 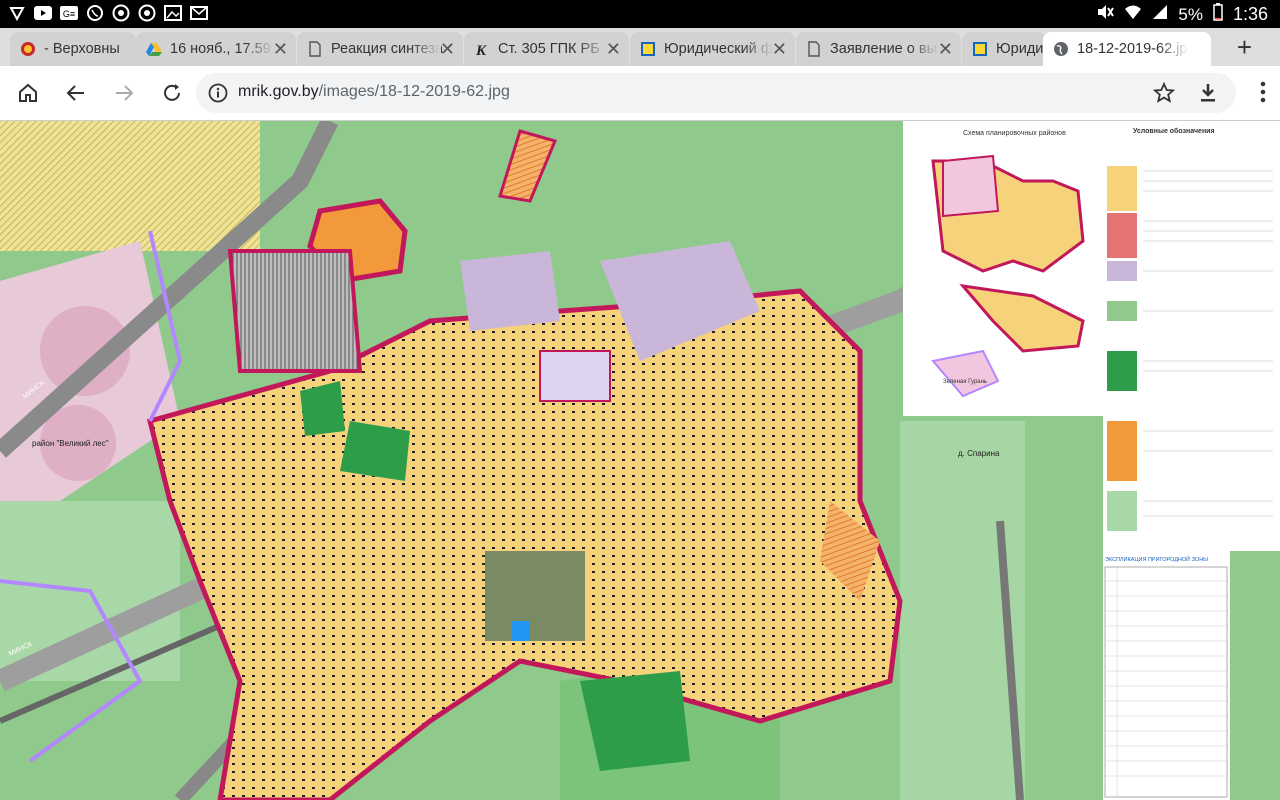 What do you see at coordinates (199, 13) in the screenshot?
I see `mail-icon` at bounding box center [199, 13].